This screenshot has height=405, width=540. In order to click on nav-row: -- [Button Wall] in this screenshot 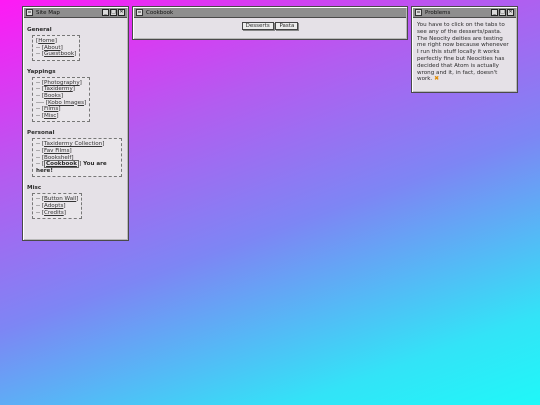, I will do `click(57, 199)`.